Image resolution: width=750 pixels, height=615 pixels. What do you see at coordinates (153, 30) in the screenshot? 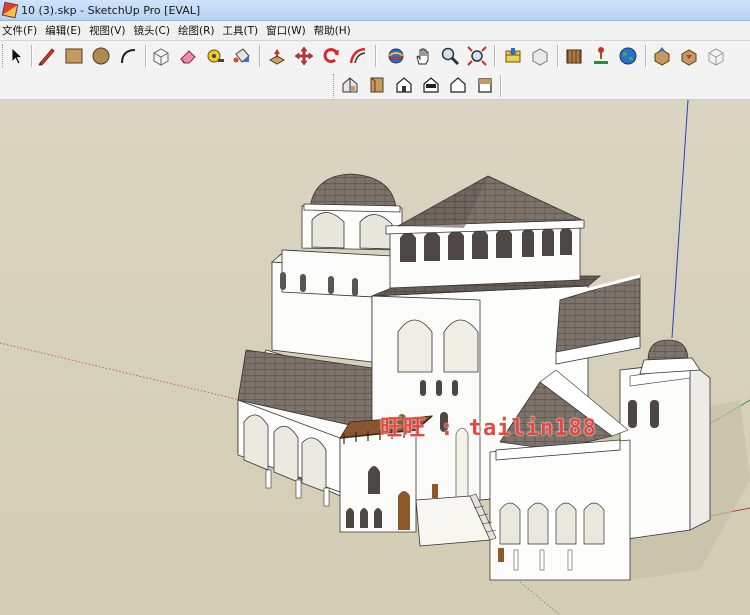
I see `menu-camera: 镜头(C)` at bounding box center [153, 30].